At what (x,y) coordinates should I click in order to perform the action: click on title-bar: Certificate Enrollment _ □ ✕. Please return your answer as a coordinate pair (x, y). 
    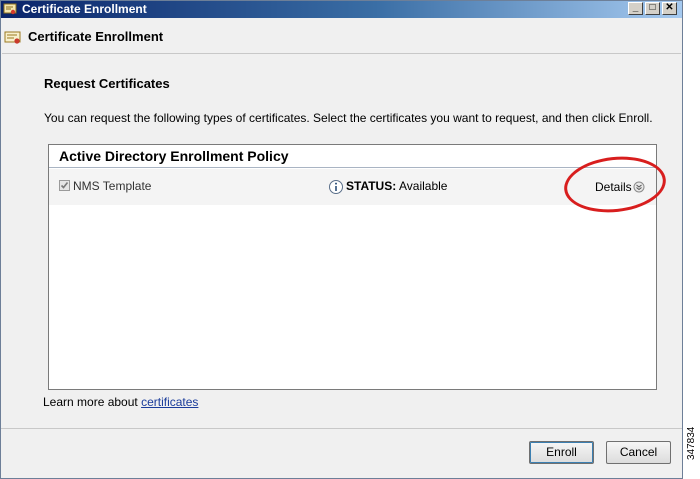
    Looking at the image, I should click on (341, 9).